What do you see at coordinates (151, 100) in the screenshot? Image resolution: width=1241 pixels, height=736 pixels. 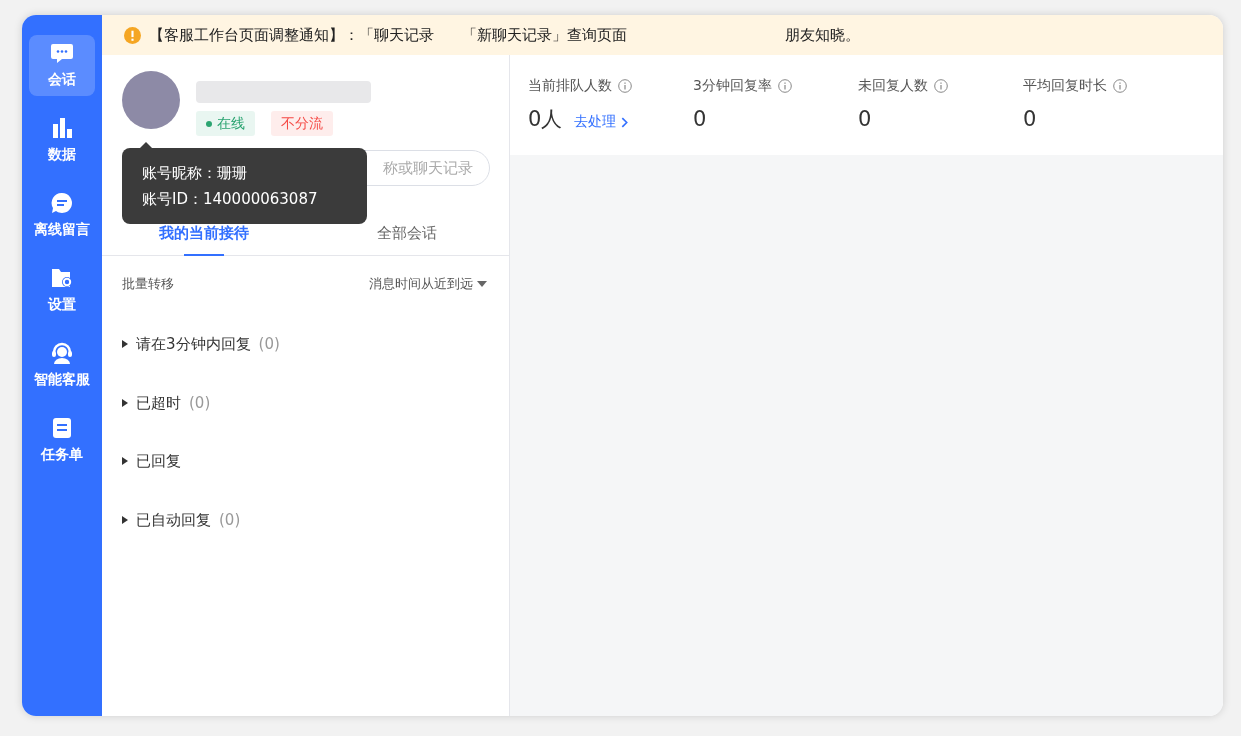 I see `avatar` at bounding box center [151, 100].